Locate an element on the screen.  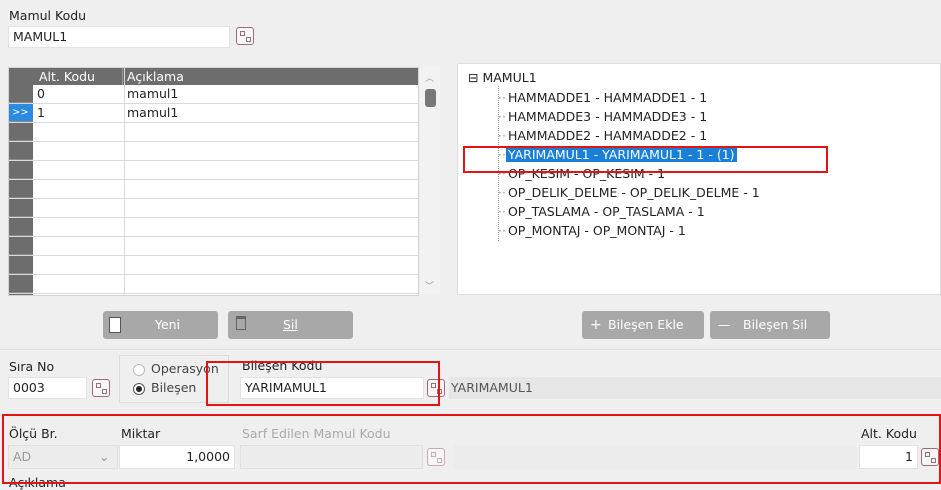
tree-node: ·· HAMMADDE3 - HAMMADDE3 - 1 is located at coordinates (603, 117).